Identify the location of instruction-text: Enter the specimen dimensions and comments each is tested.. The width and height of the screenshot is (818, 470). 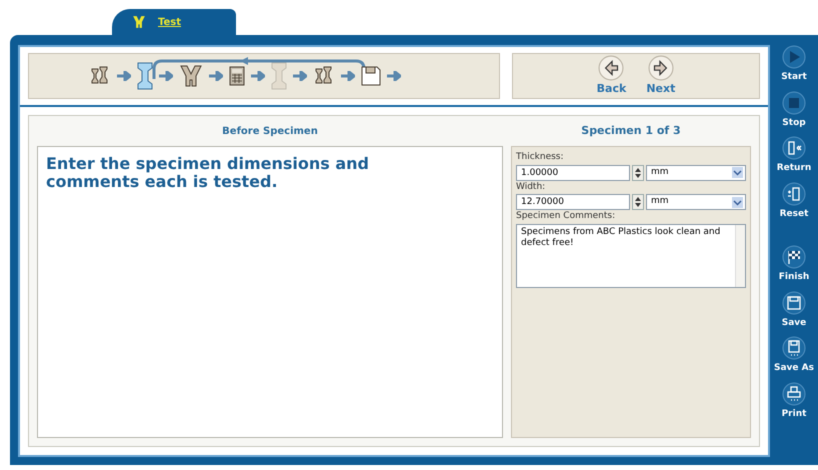
(208, 173).